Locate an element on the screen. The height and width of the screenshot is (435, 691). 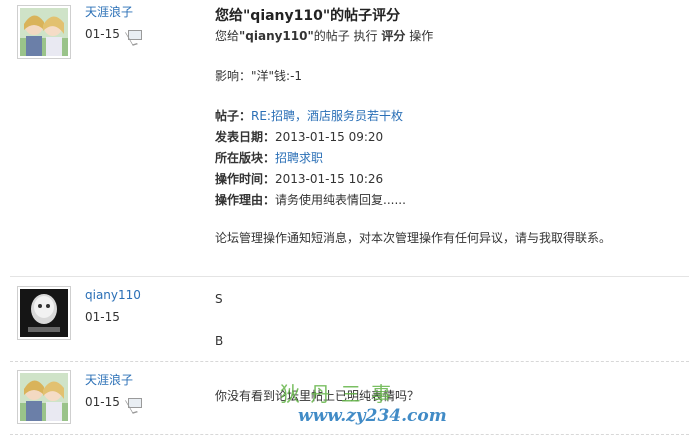
optime-row: 操作时间：2013-01-15 10:26 is located at coordinates (413, 179).